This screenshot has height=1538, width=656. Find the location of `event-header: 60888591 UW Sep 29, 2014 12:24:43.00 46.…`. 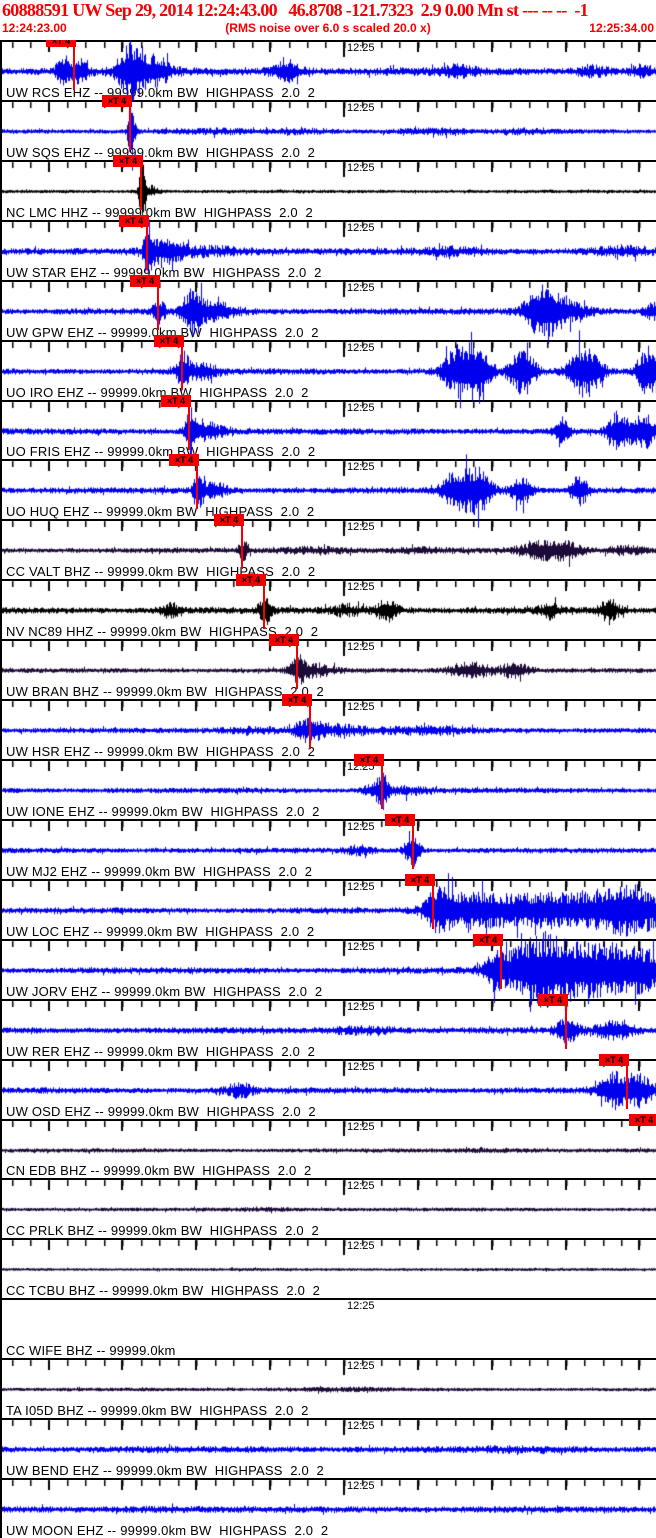

event-header: 60888591 UW Sep 29, 2014 12:24:43.00 46.… is located at coordinates (328, 20).